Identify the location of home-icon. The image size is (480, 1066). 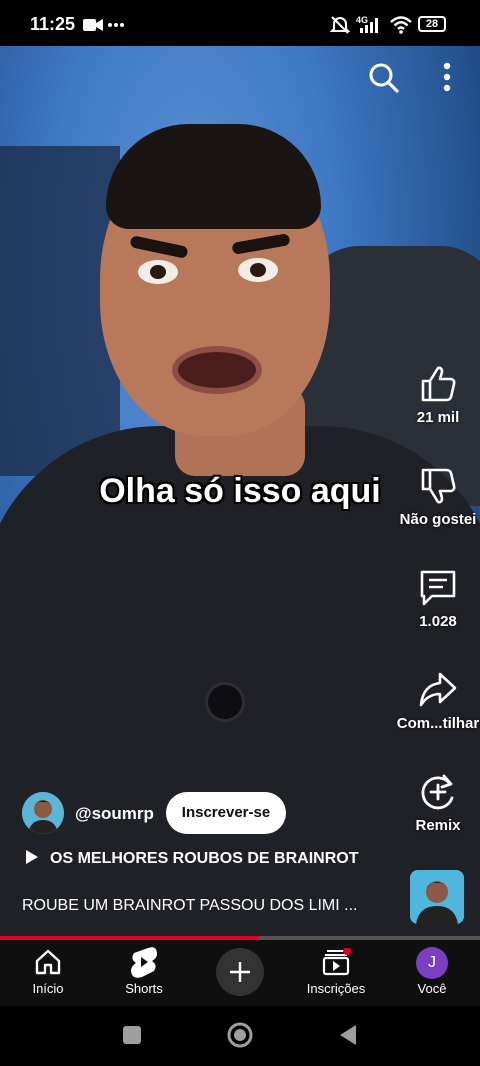
(48, 962).